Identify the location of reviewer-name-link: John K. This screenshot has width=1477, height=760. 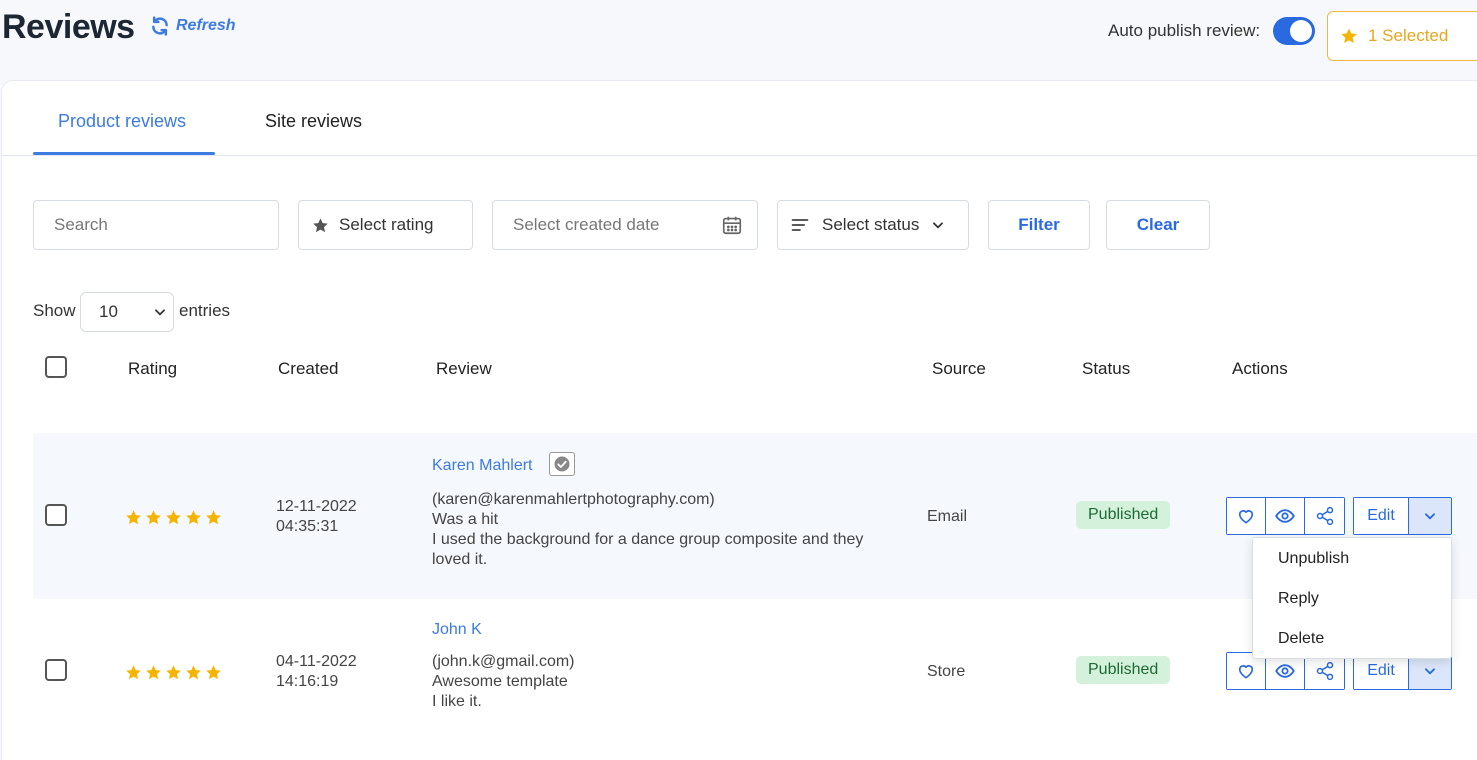
(457, 630).